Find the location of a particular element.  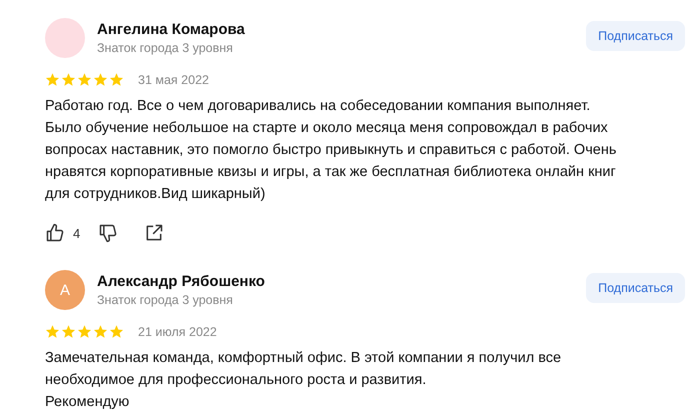

avatar: А is located at coordinates (65, 290).